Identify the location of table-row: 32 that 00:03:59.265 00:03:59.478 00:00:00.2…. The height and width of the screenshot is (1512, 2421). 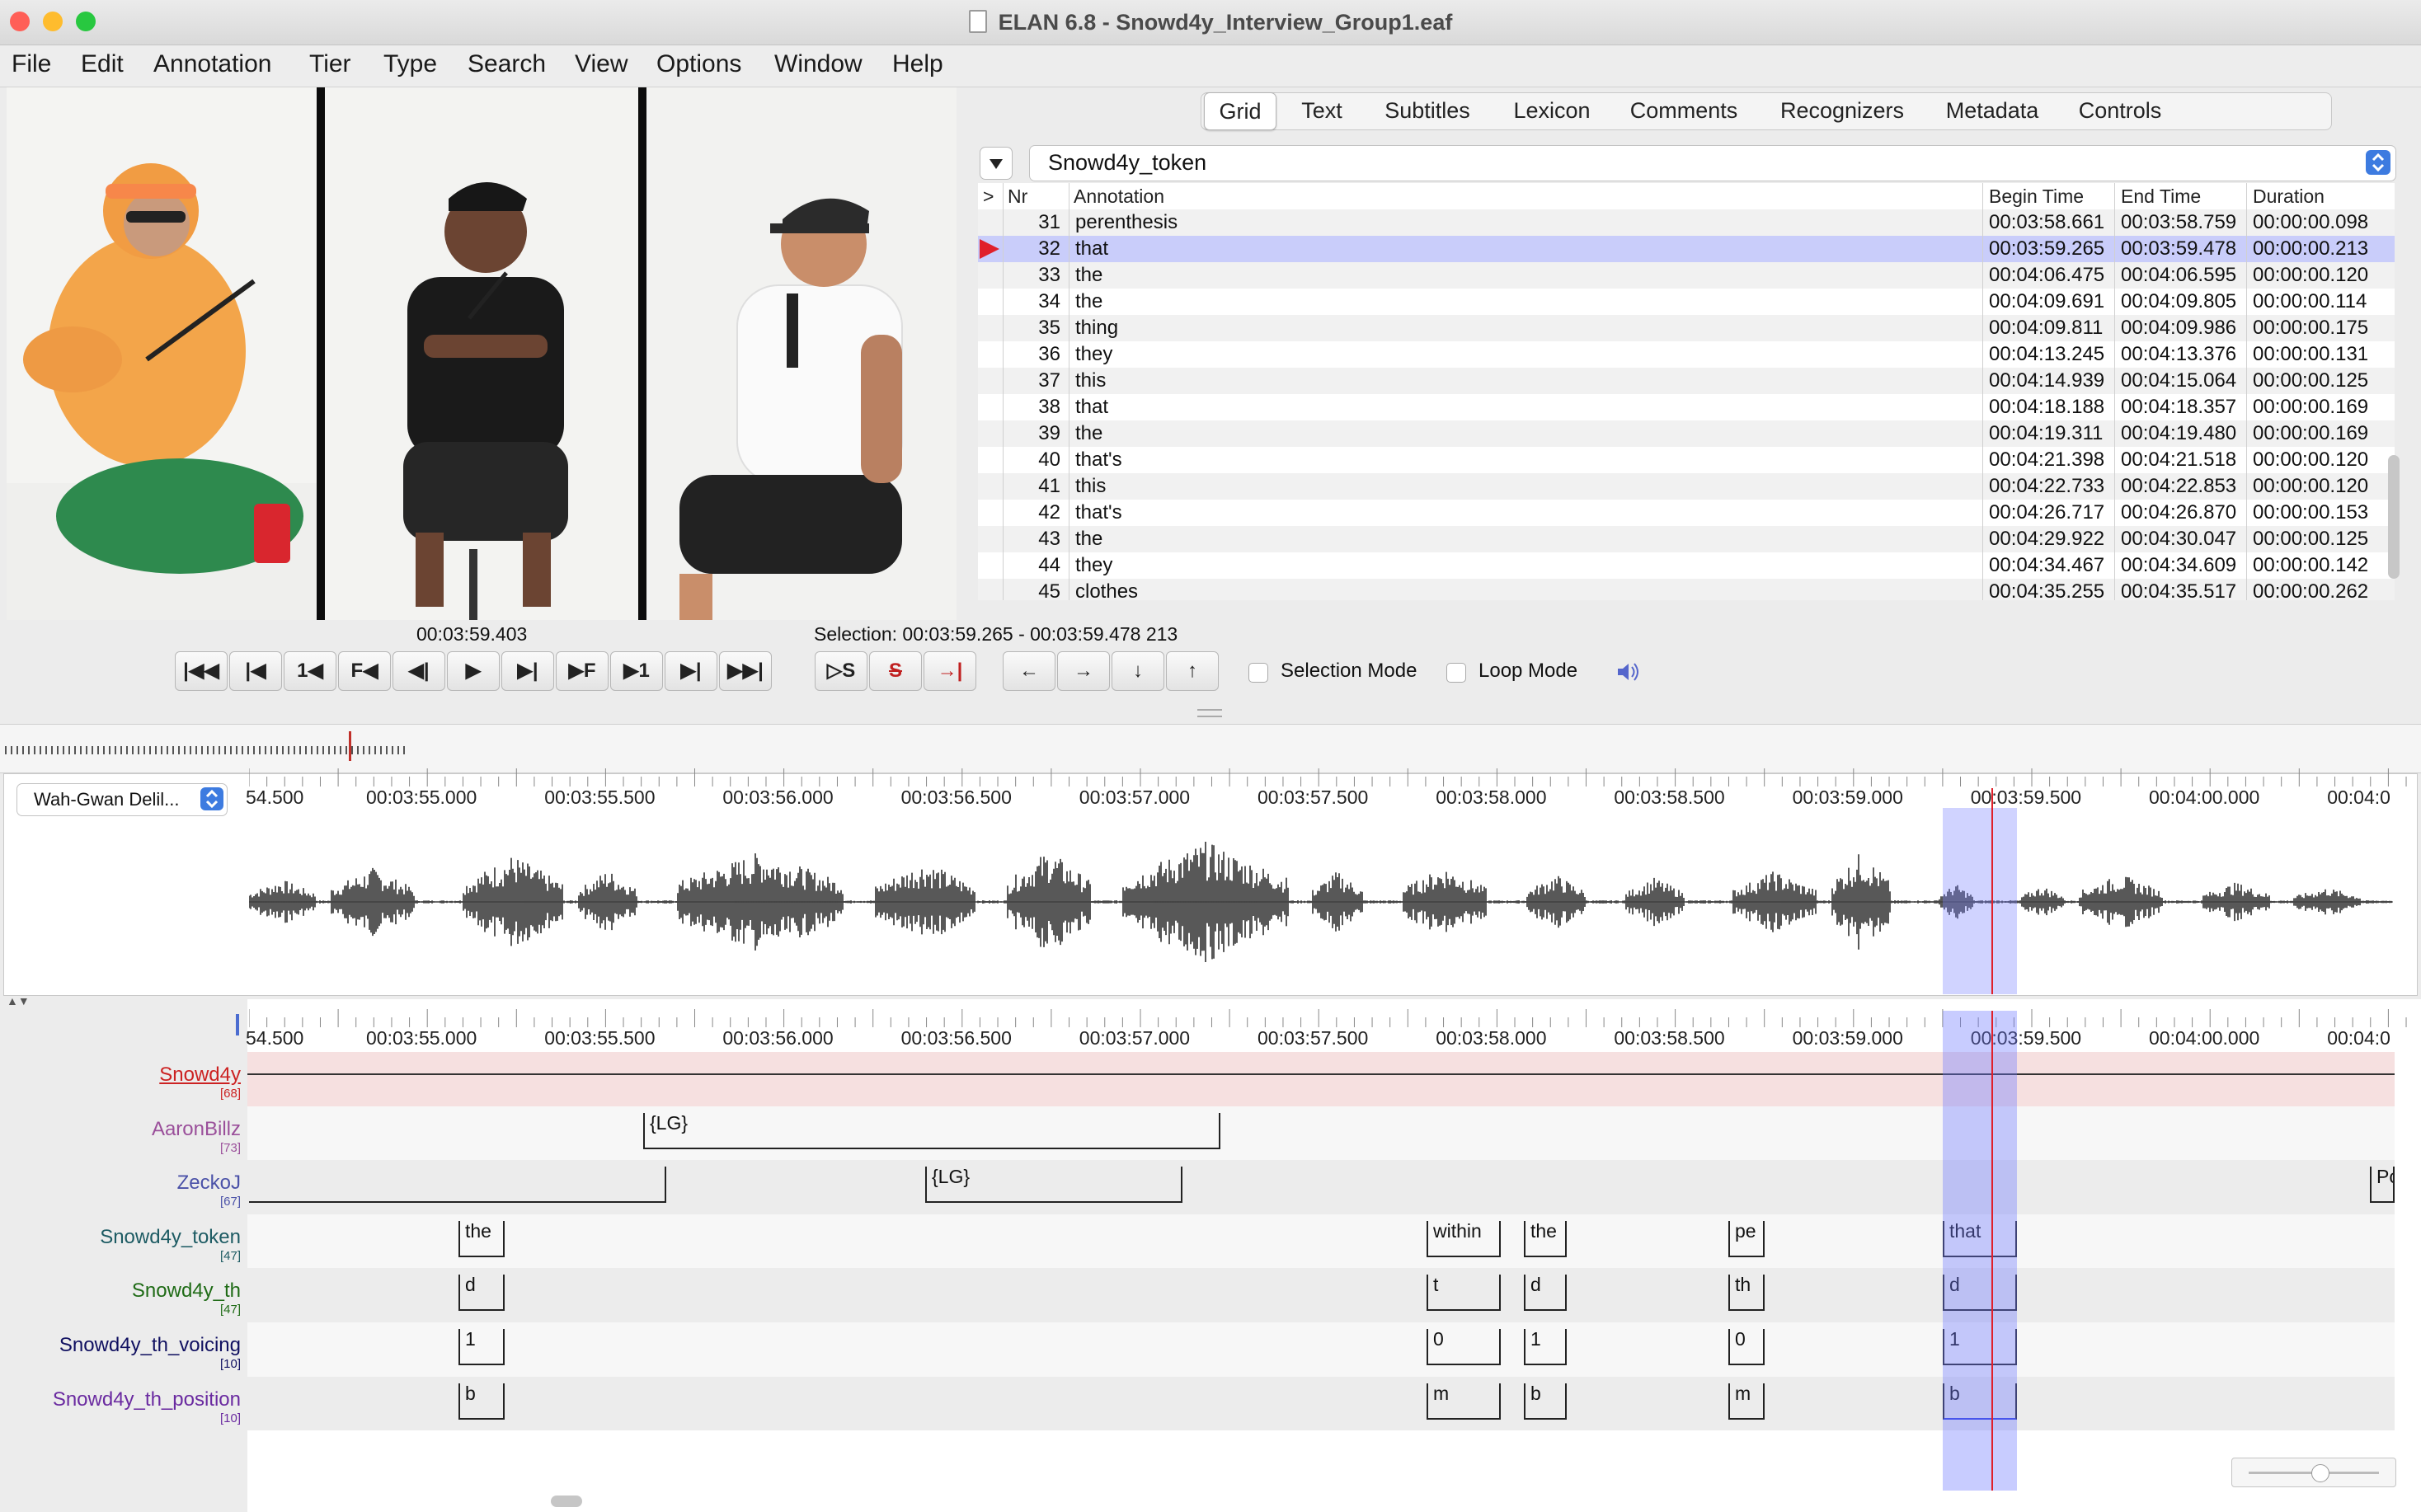
(1686, 249).